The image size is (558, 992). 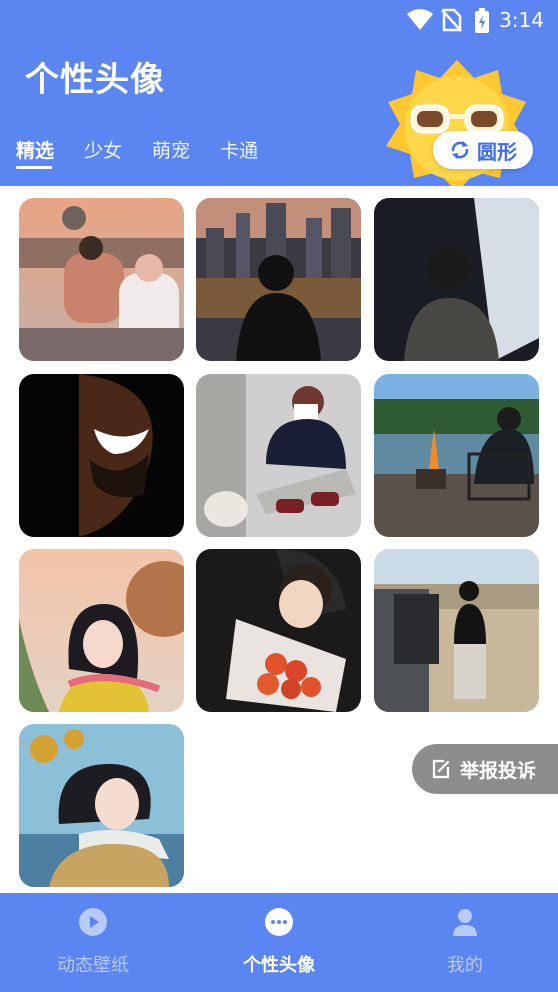 I want to click on tab-girls: 少女, so click(x=103, y=149).